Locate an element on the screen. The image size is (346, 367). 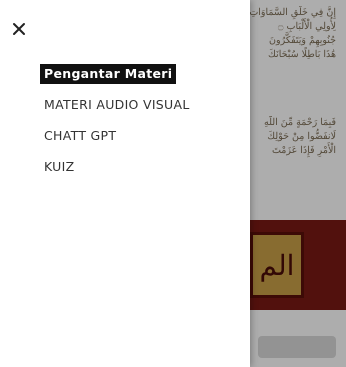
menu-item-label: Pengantar Materi is located at coordinates (108, 74).